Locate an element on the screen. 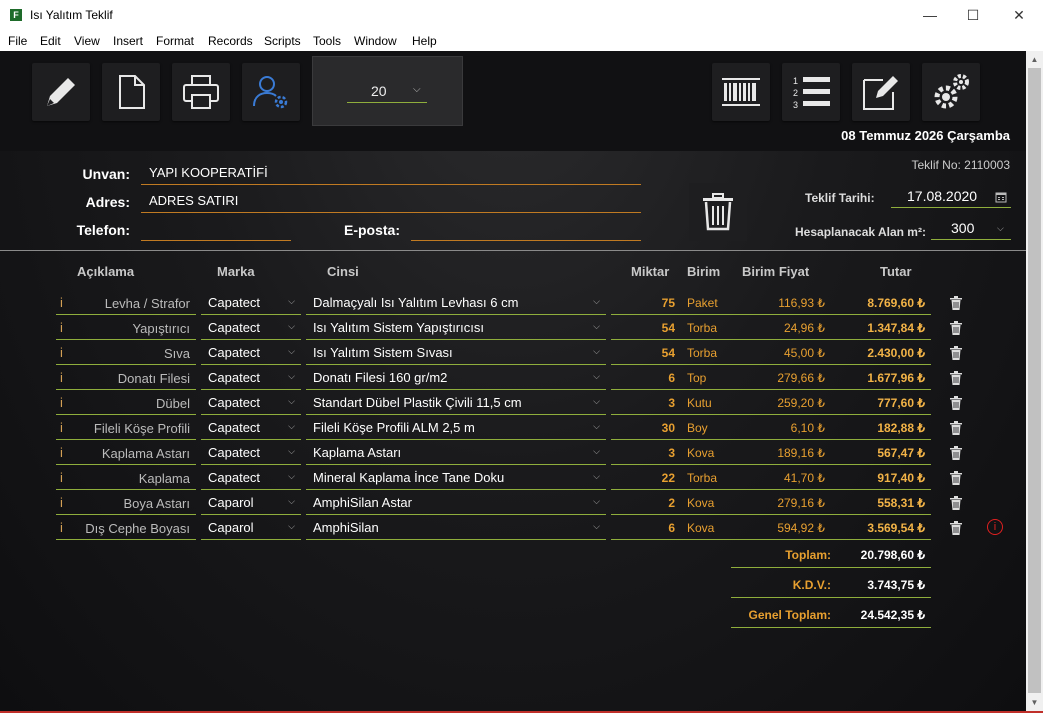 The width and height of the screenshot is (1043, 713). cinsi-select: AmphiSilan ⌵ is located at coordinates (456, 529).